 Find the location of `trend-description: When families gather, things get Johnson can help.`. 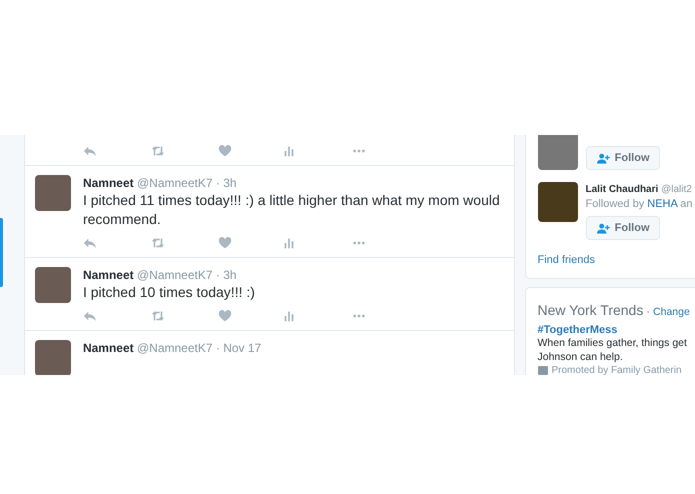

trend-description: When families gather, things get Johnson can help. is located at coordinates (613, 350).